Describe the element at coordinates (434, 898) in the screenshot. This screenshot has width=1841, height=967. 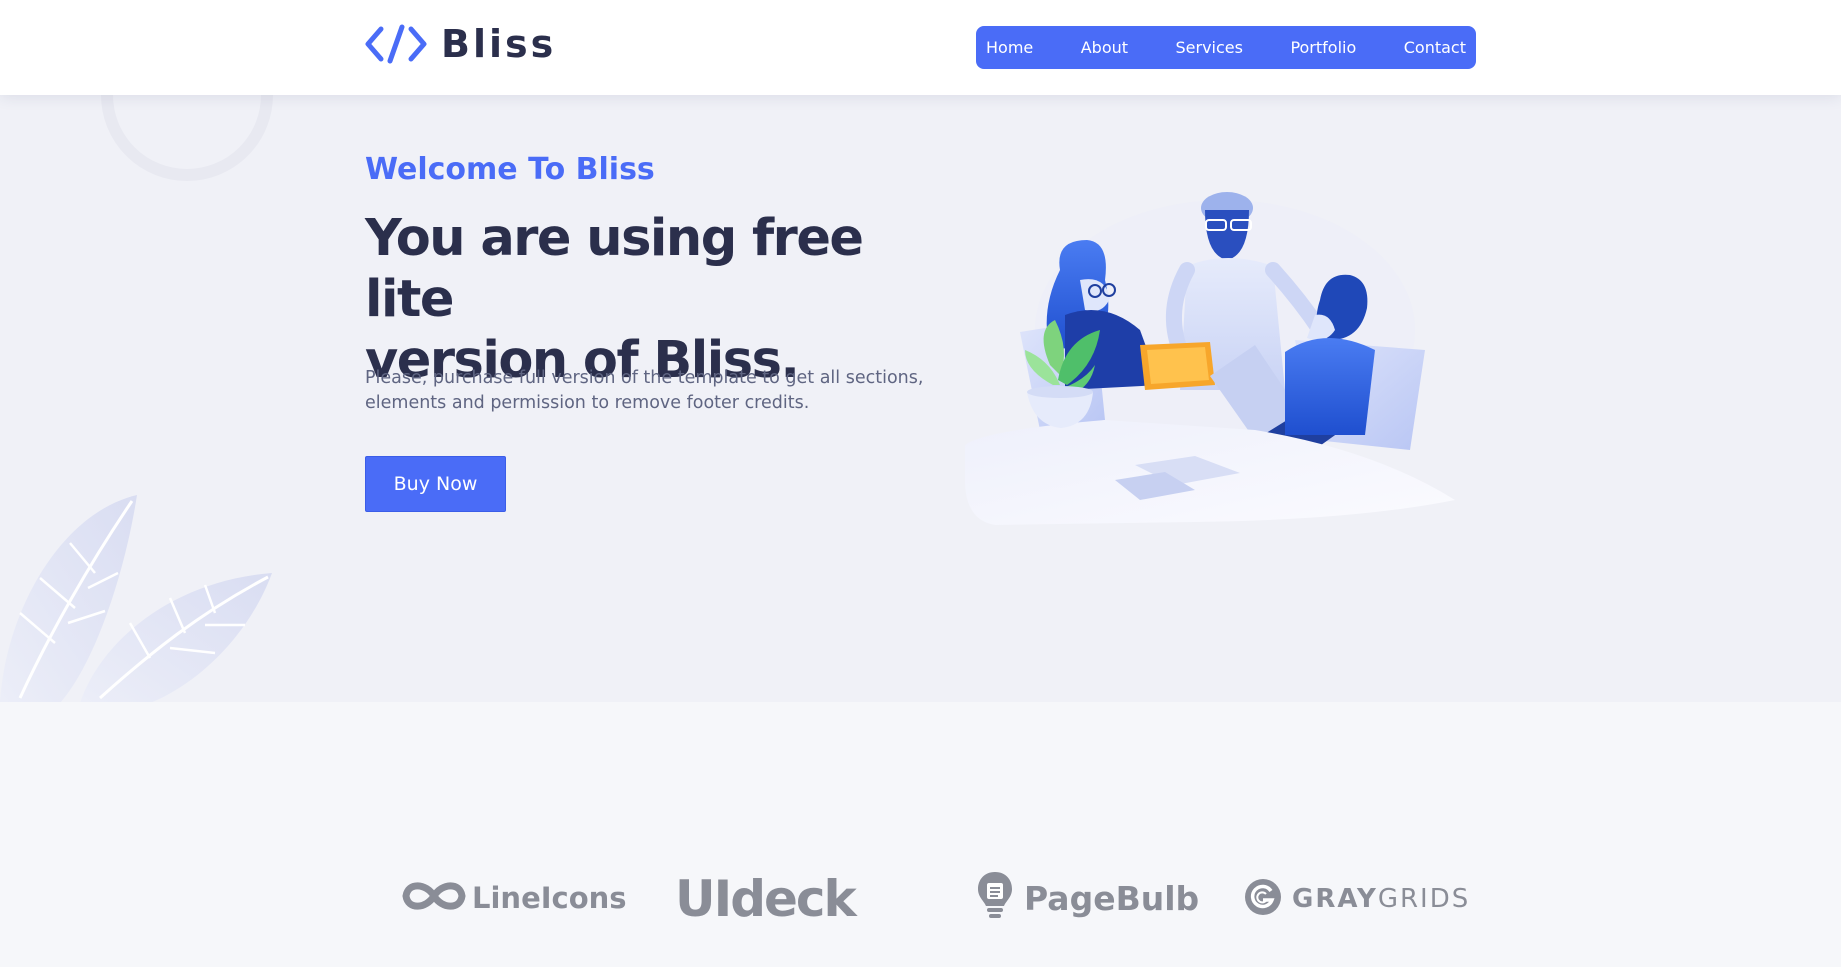
I see `lineicons-infinity-icon` at that location.